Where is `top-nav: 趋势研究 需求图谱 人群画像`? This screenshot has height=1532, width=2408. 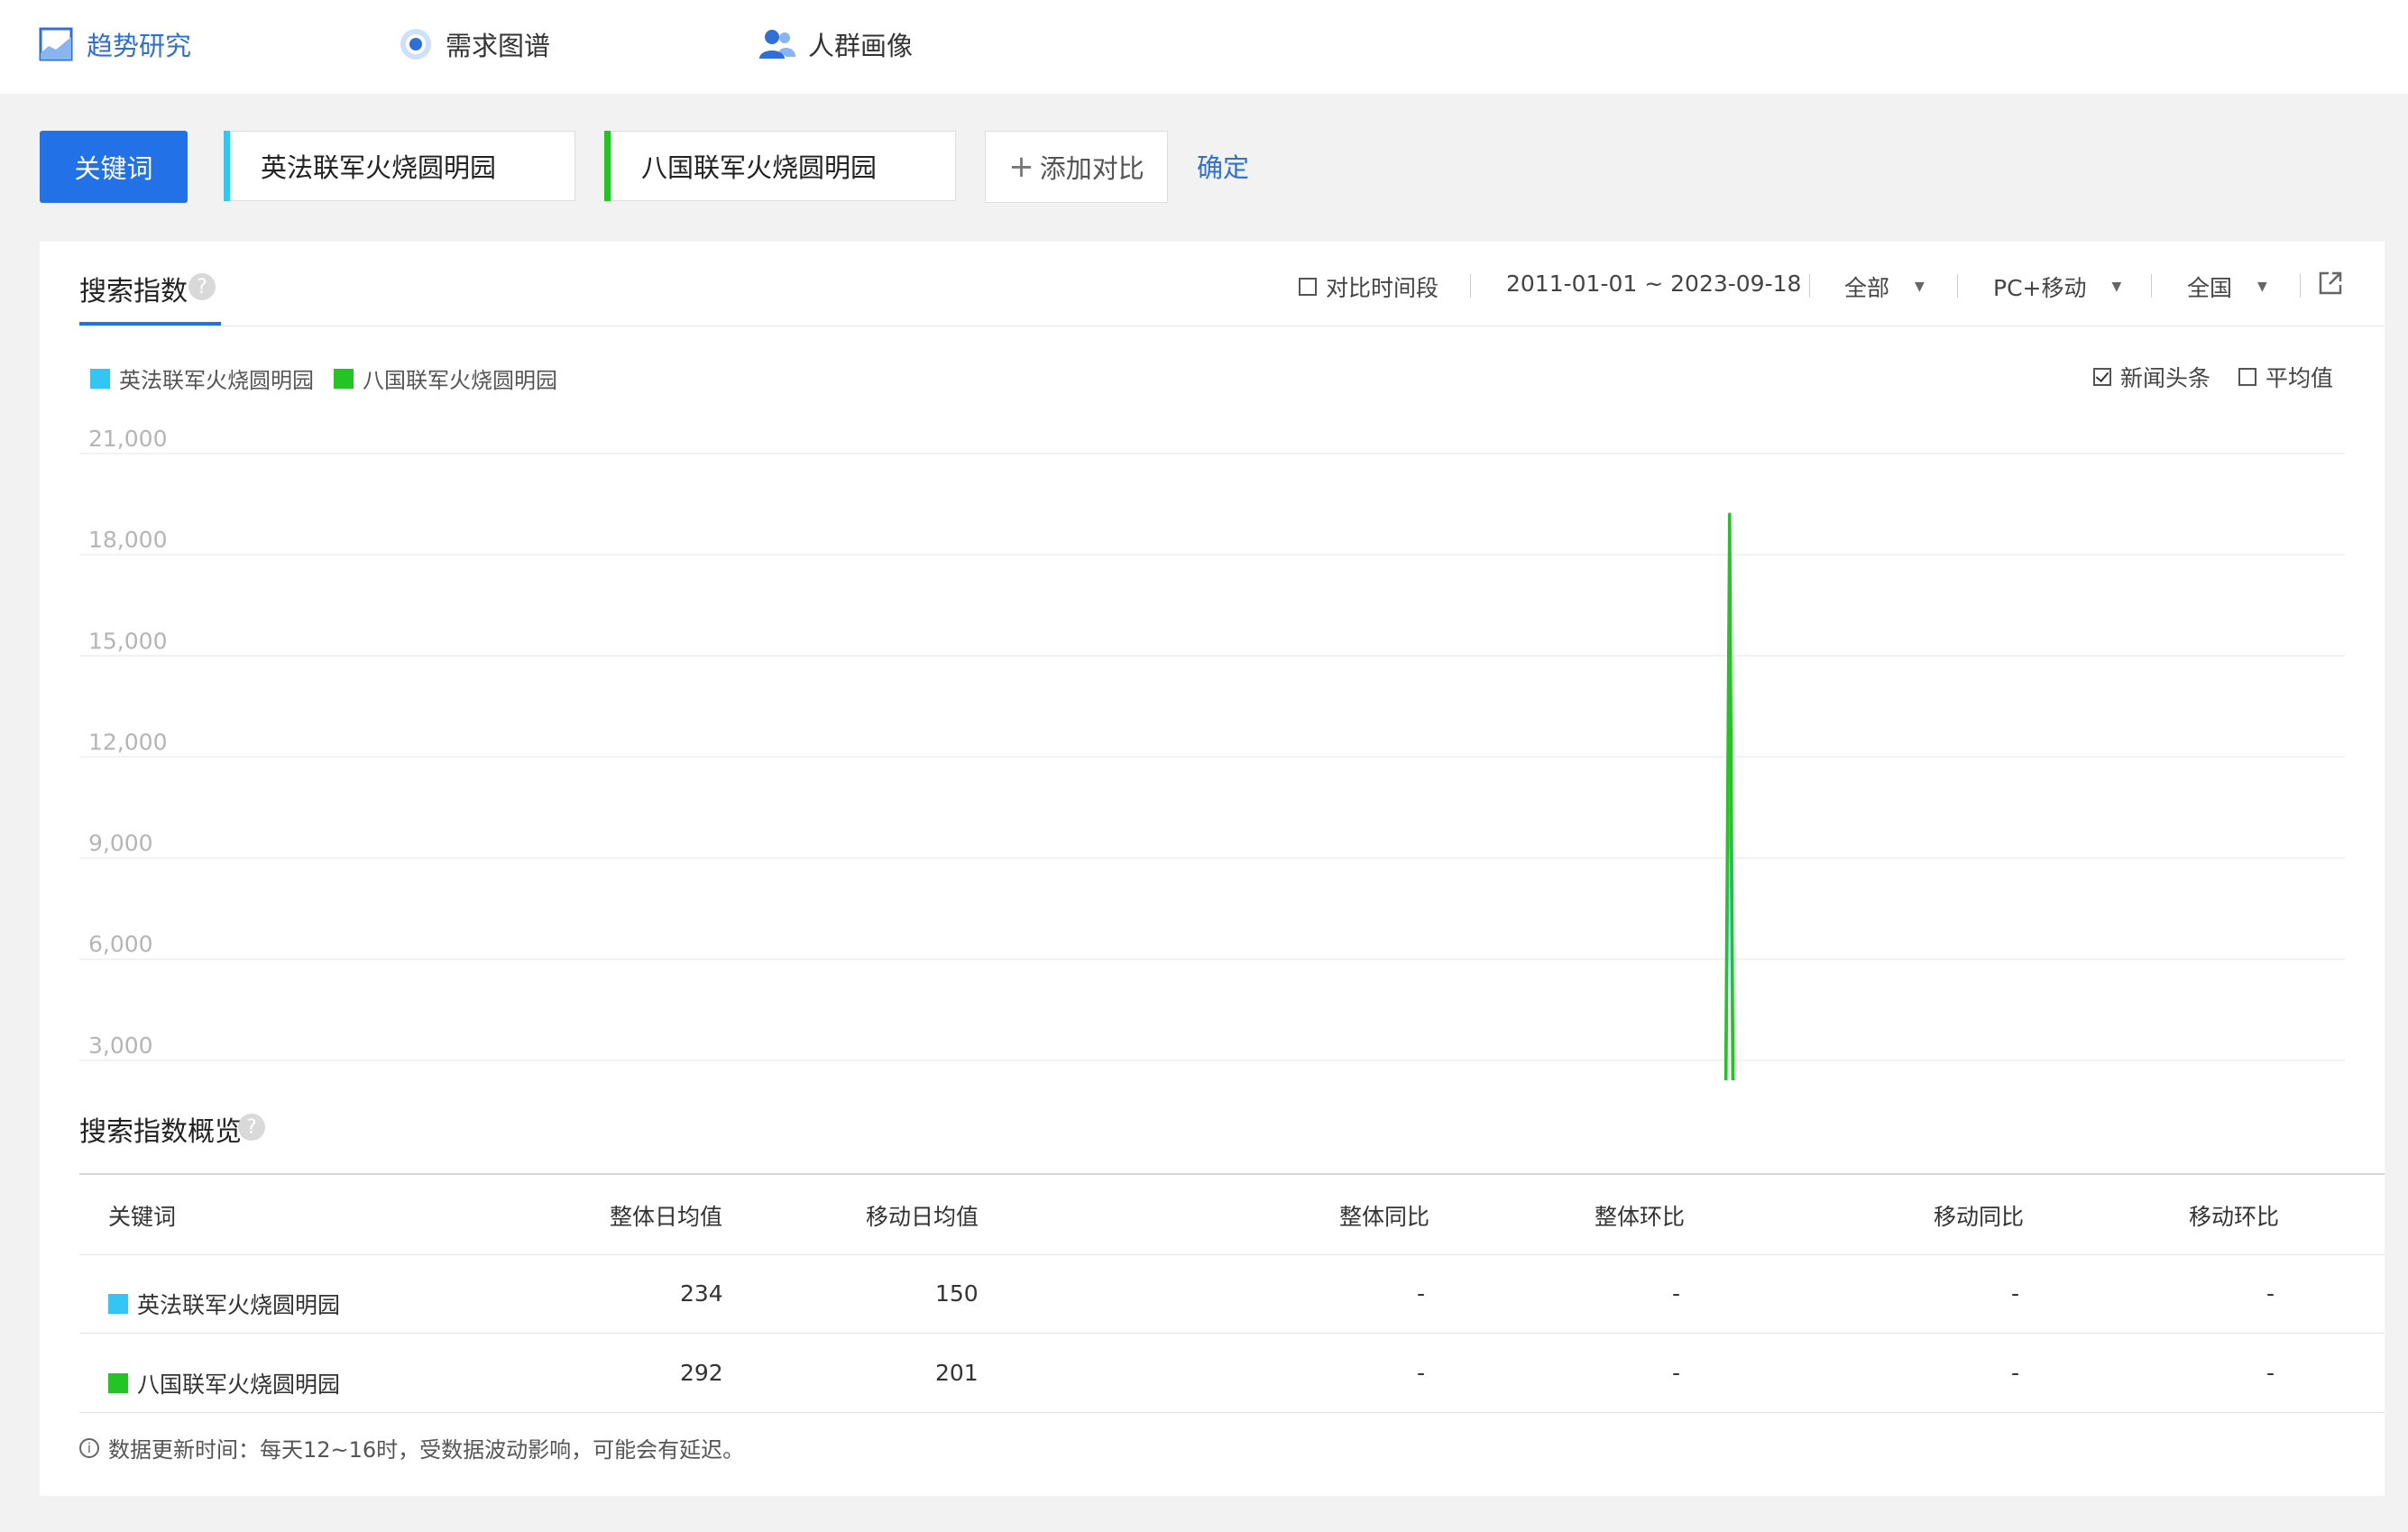
top-nav: 趋势研究 需求图谱 人群画像 is located at coordinates (1204, 47).